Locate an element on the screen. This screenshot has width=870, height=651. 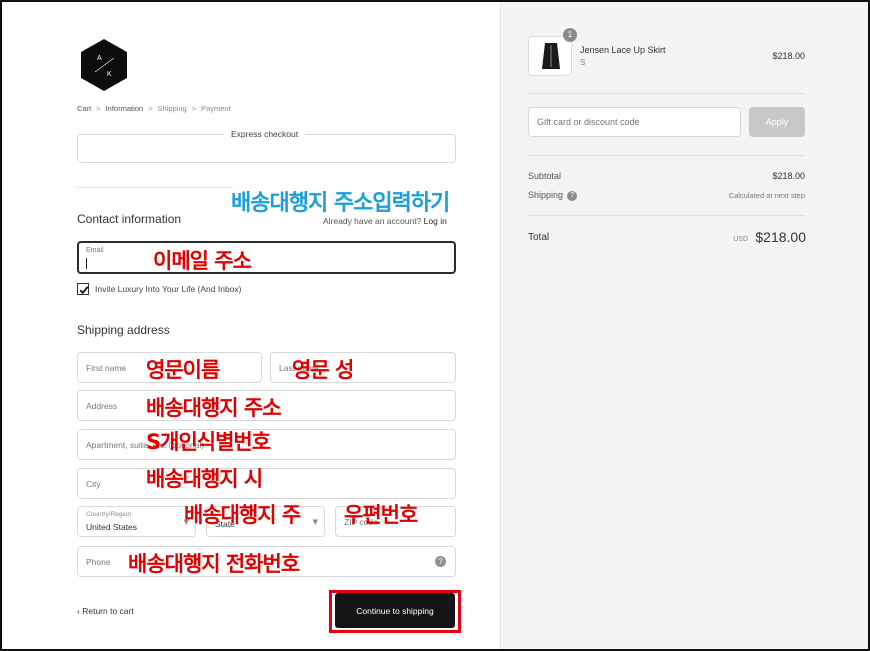
return-to-cart-link: ‹ Return to cart is located at coordinates (105, 611).